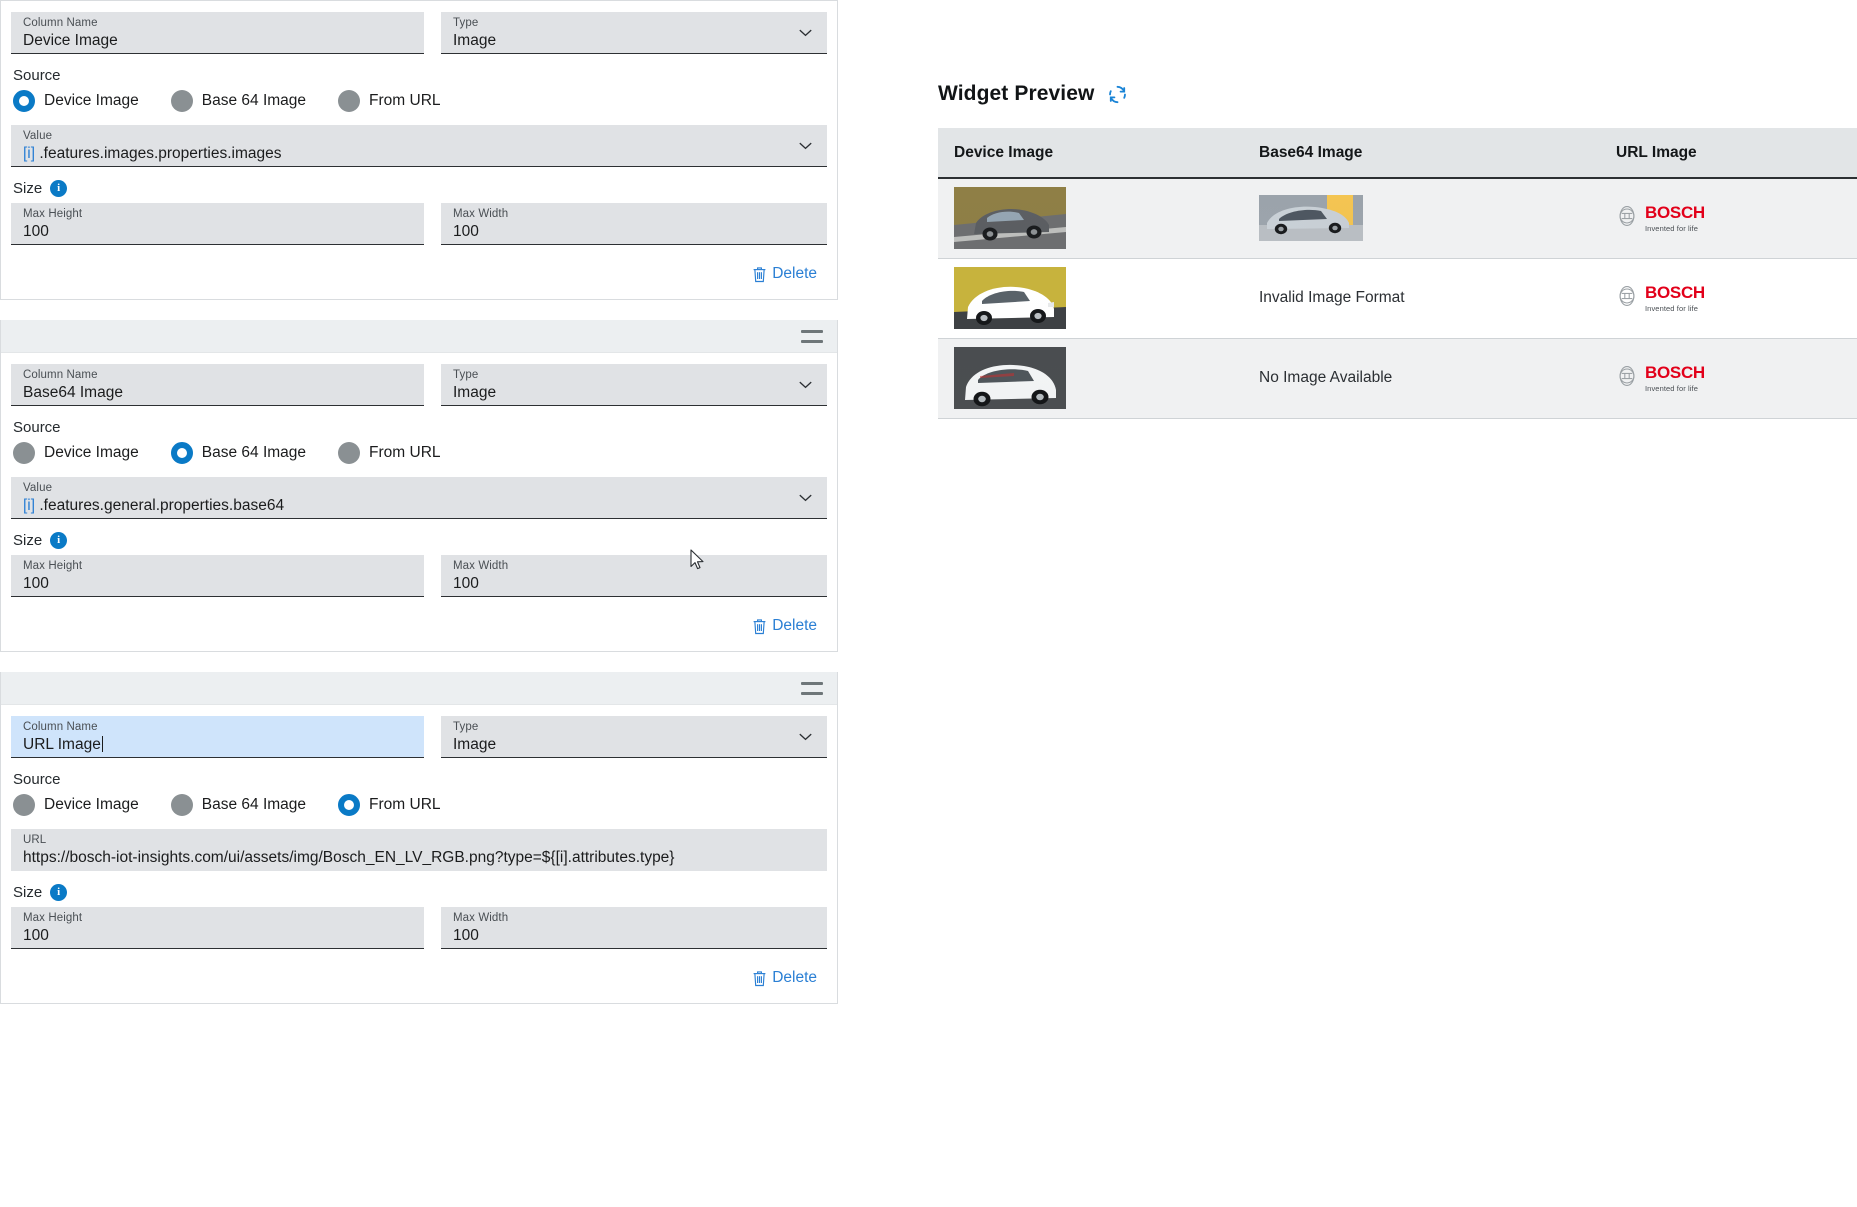  I want to click on cell-base64-image: No Image Available, so click(1421, 378).